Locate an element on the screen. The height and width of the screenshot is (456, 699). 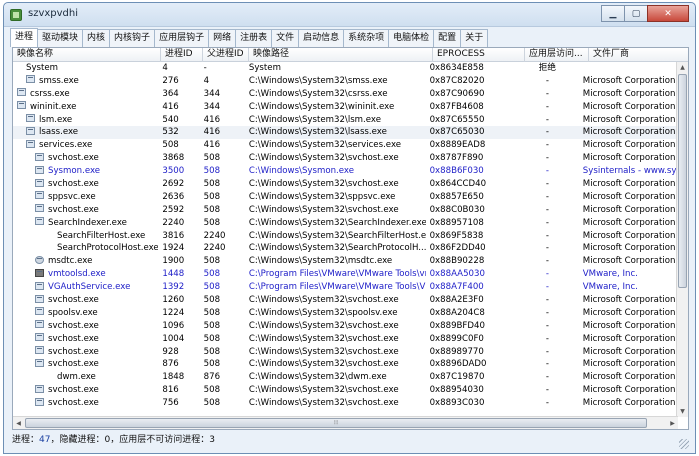
table-row: System 4 - System 0x8634E858 拒绝 is located at coordinates (345, 68).